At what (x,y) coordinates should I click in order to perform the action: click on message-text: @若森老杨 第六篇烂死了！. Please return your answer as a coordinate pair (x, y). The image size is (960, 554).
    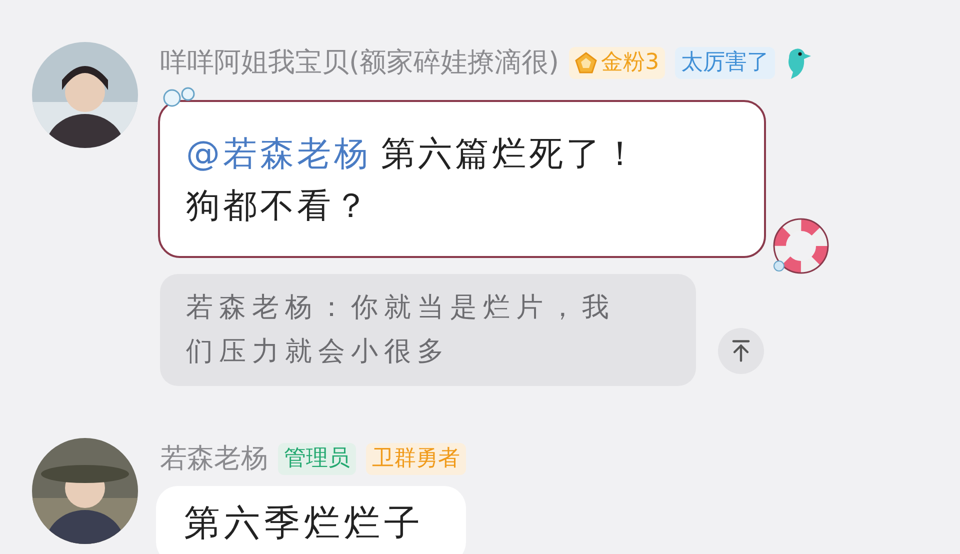
    Looking at the image, I should click on (413, 154).